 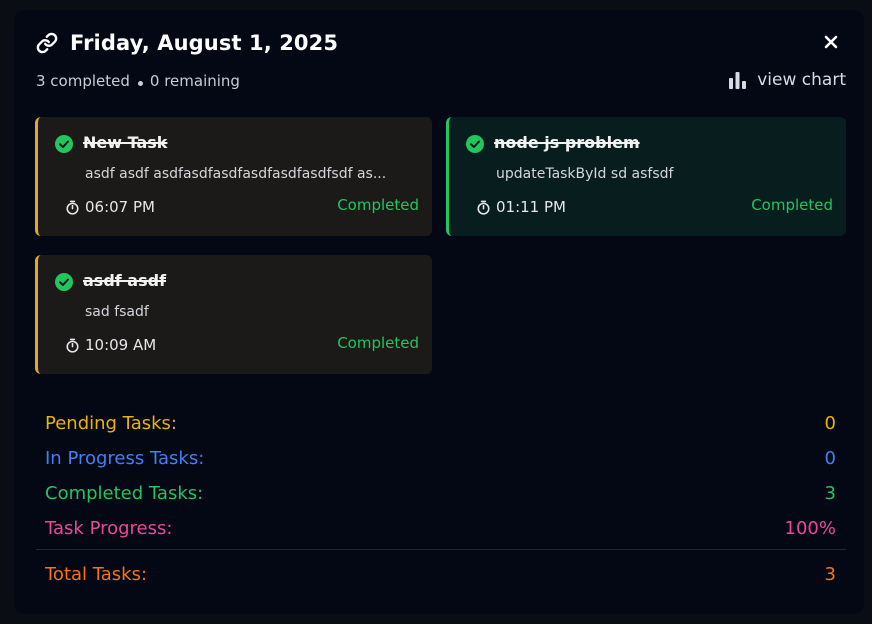 I want to click on stat-row-progress: Task Progress: 100%, so click(x=440, y=528).